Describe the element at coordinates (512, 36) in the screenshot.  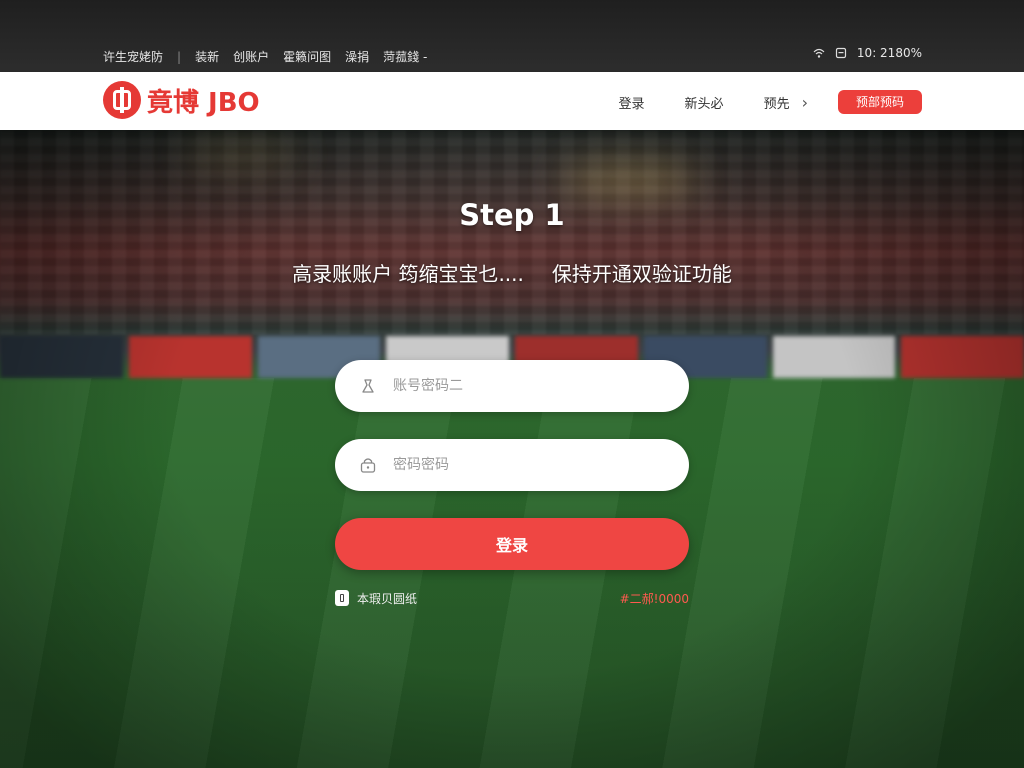
I see `top-status-bar: 许生宠姥防 | 装新 创账户 霍籁问图 澡捐 菏菰錢 - 10: 2180%` at that location.